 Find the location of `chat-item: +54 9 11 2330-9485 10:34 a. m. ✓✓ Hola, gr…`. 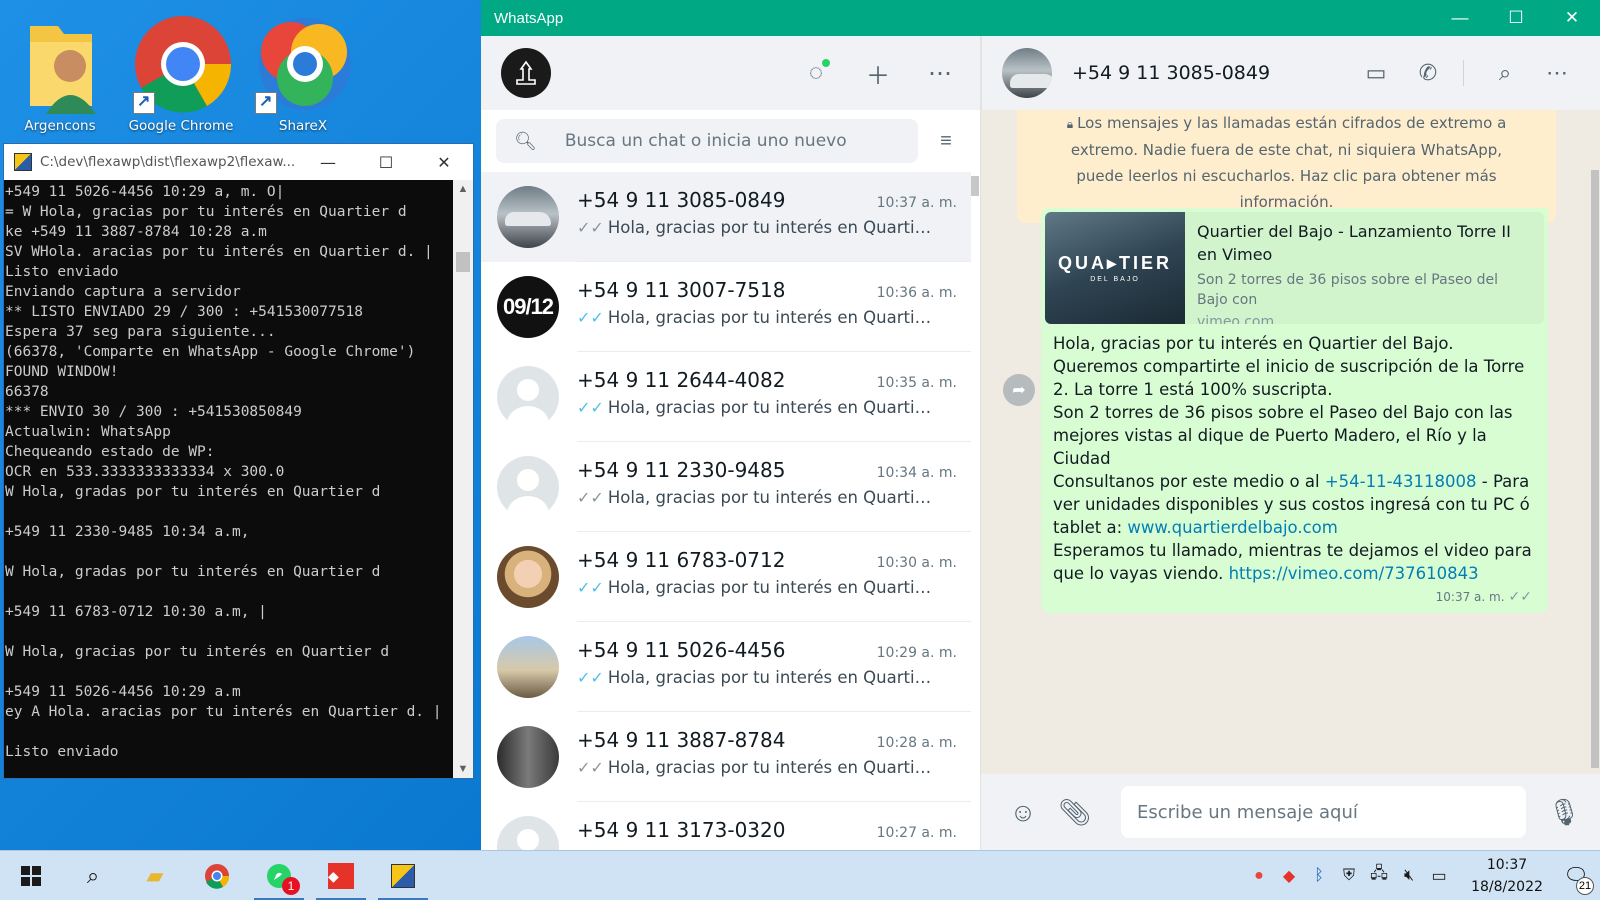

chat-item: +54 9 11 2330-9485 10:34 a. m. ✓✓ Hola, gr… is located at coordinates (726, 487).